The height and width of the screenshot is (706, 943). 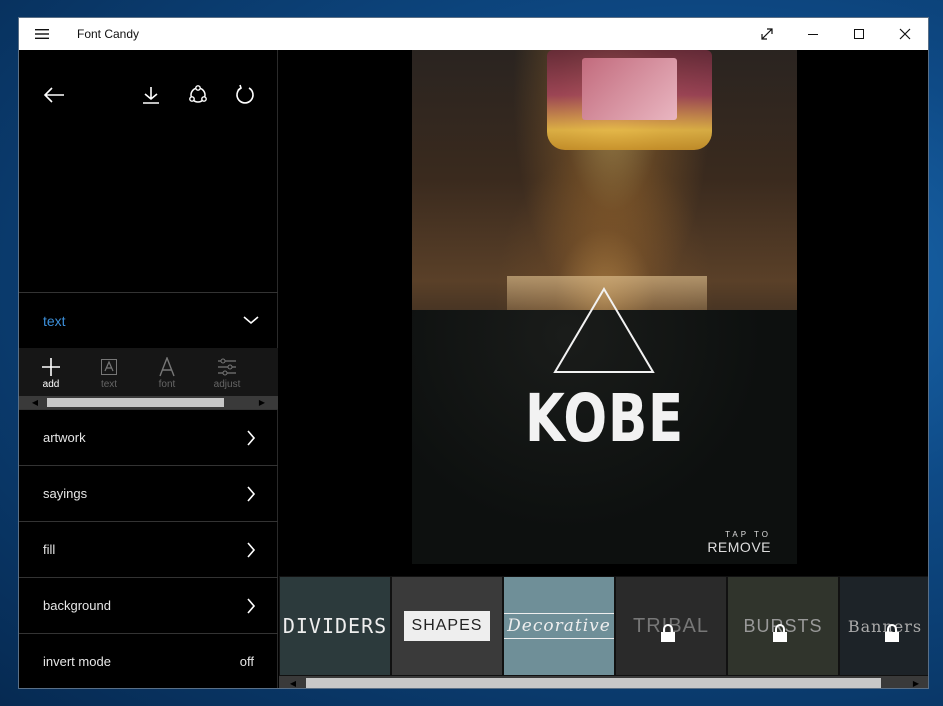 I want to click on menu-item-label: sayings, so click(x=65, y=493).